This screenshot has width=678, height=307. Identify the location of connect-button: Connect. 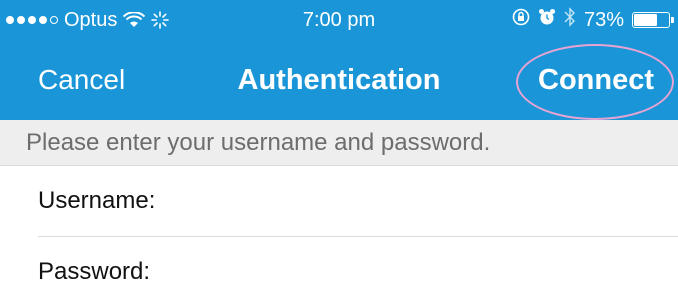
(596, 80).